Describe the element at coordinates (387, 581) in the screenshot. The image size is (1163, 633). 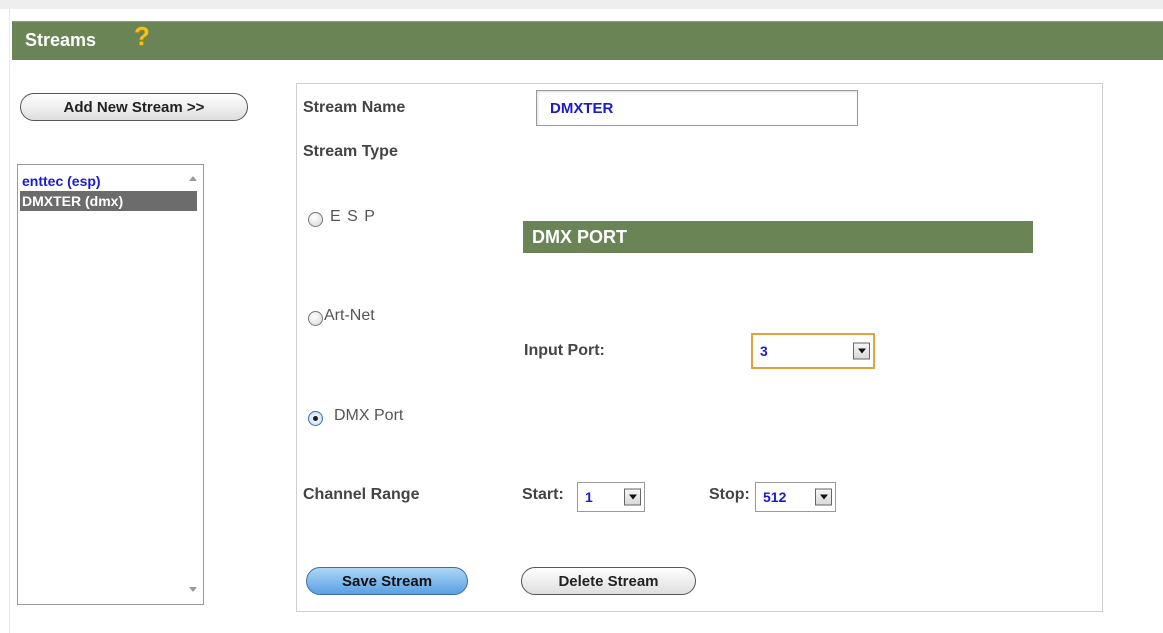
I see `save-stream-button: Save Stream` at that location.